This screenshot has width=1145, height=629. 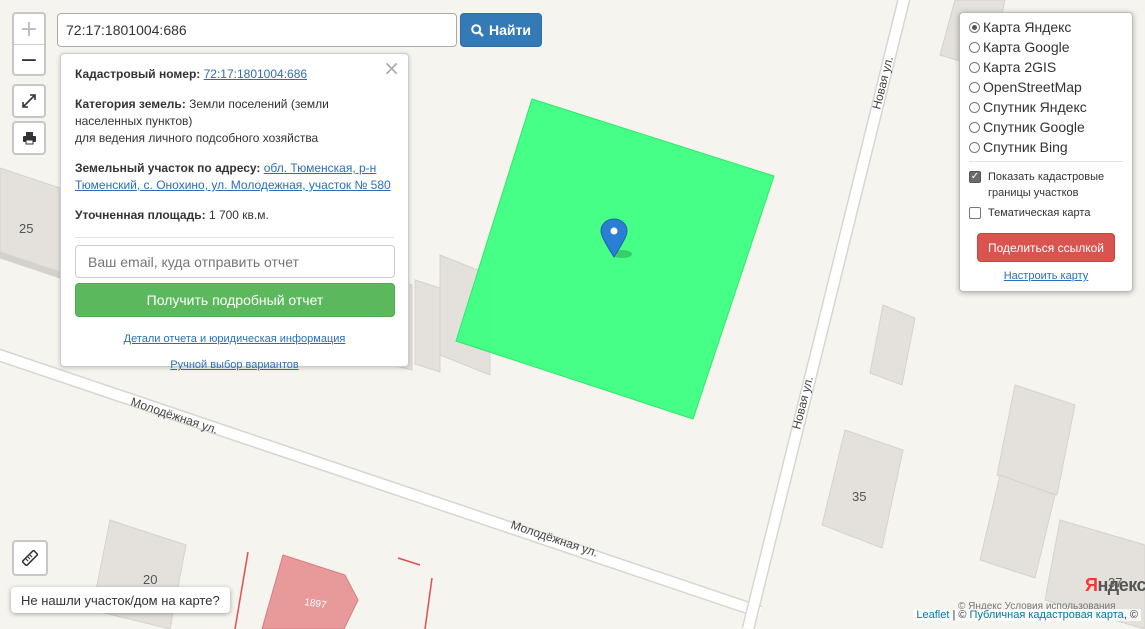 I want to click on close-icon: ×, so click(x=391, y=68).